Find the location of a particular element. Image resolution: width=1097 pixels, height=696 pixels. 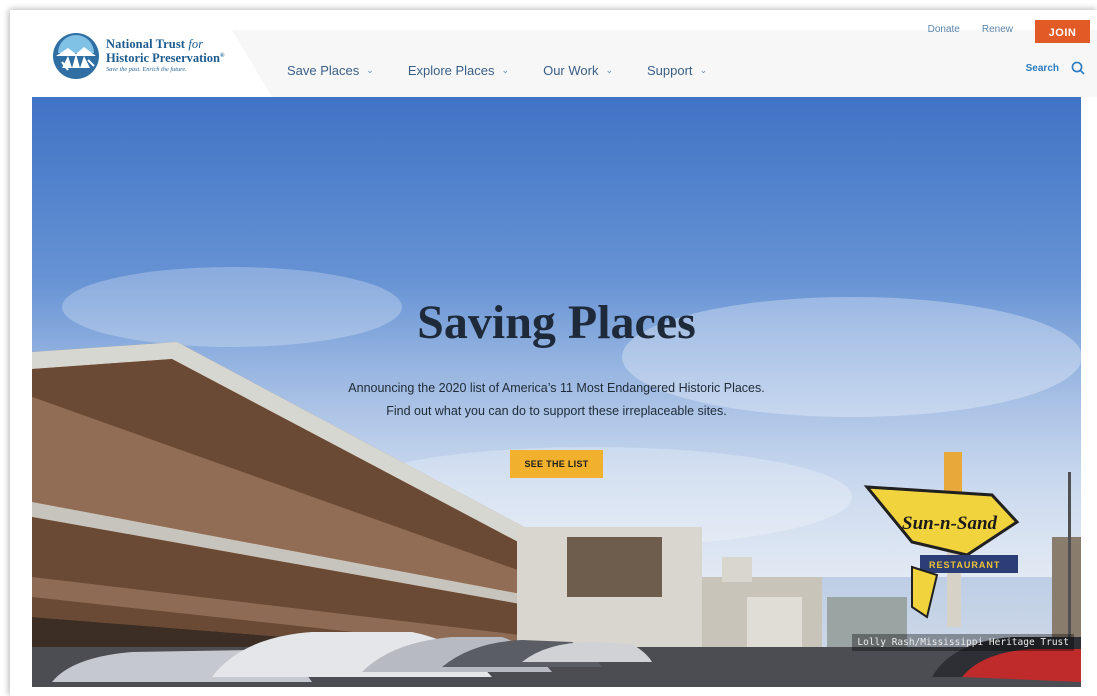

logo-tagline: Save the past. Enrich the future. is located at coordinates (146, 70).